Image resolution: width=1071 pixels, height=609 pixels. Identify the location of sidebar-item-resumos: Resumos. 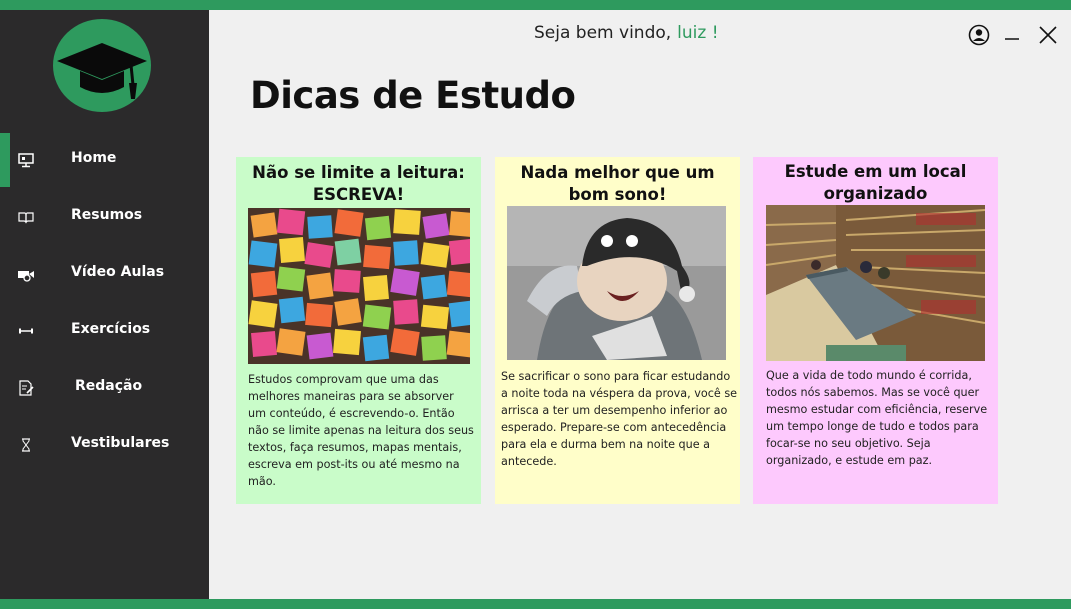
(104, 217).